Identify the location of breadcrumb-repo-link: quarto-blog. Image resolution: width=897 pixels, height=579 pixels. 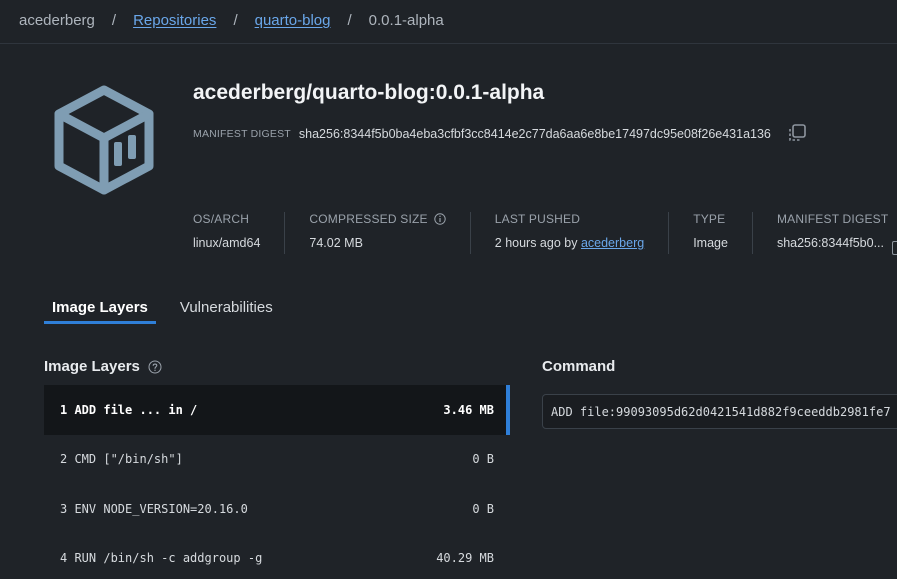
(293, 20).